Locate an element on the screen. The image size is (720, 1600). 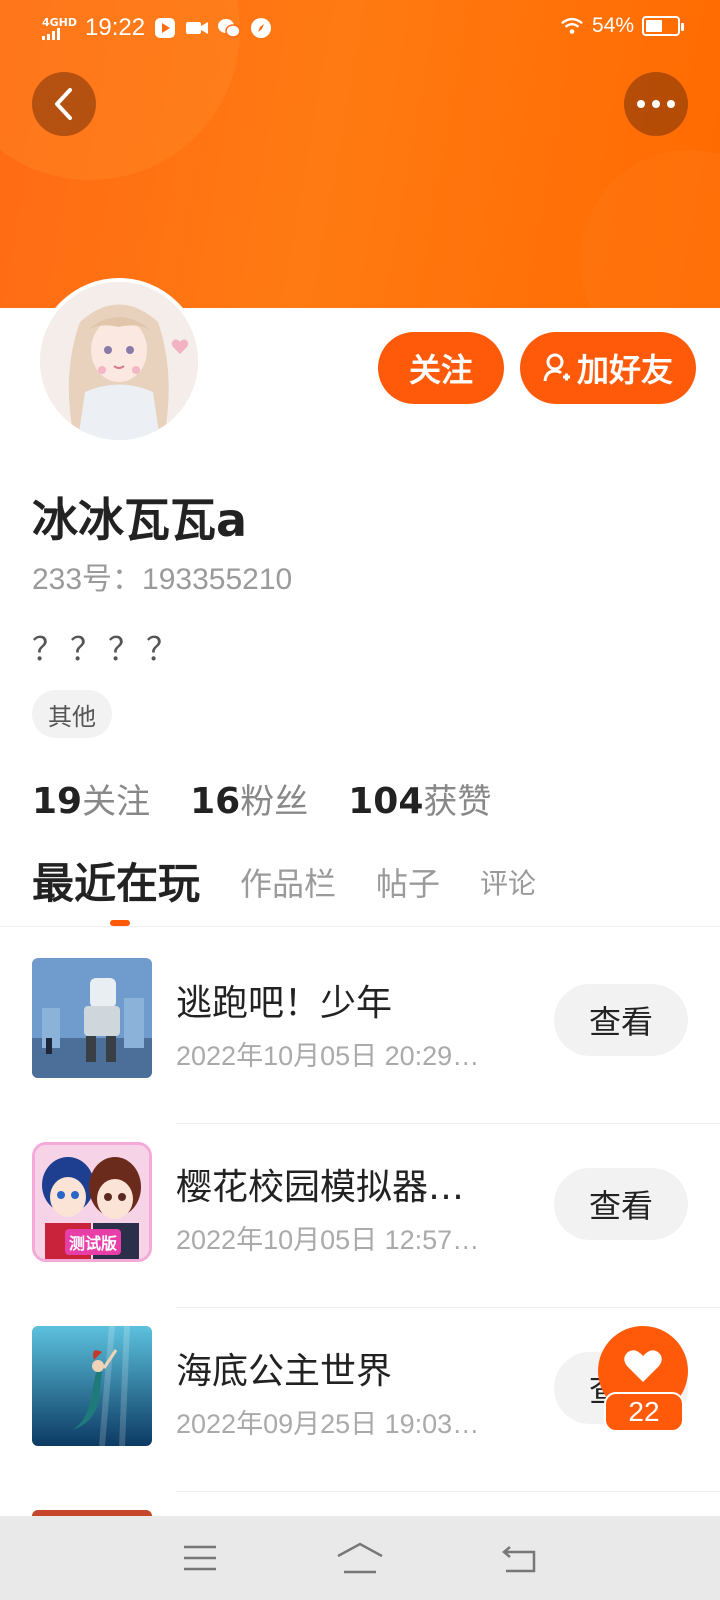
follow-button: 关注 is located at coordinates (441, 368).